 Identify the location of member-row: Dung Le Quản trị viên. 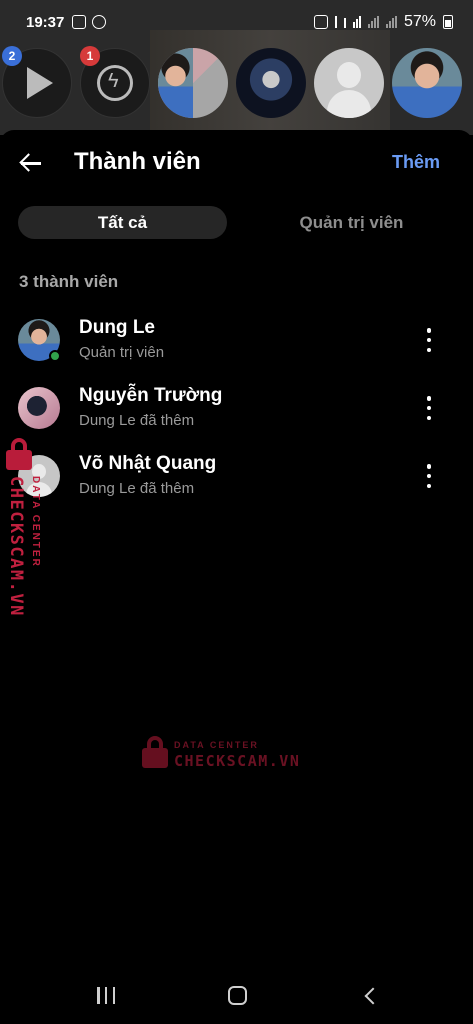
(236, 340).